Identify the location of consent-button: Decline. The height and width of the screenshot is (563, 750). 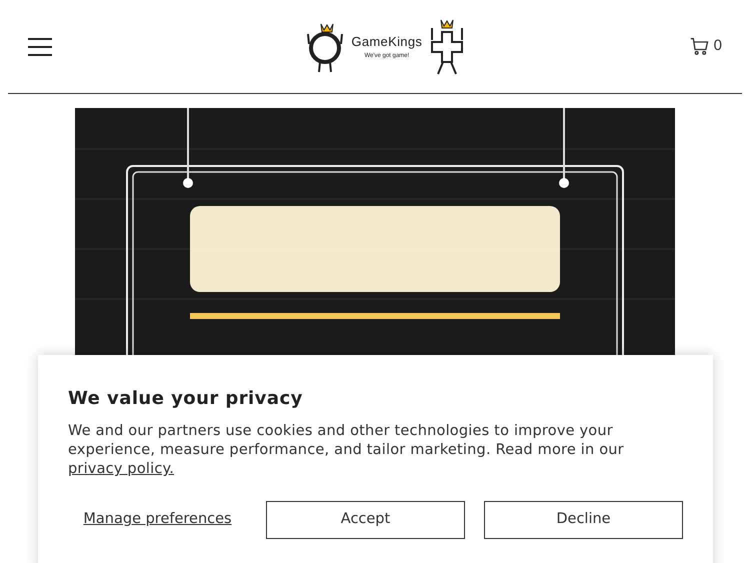
(583, 520).